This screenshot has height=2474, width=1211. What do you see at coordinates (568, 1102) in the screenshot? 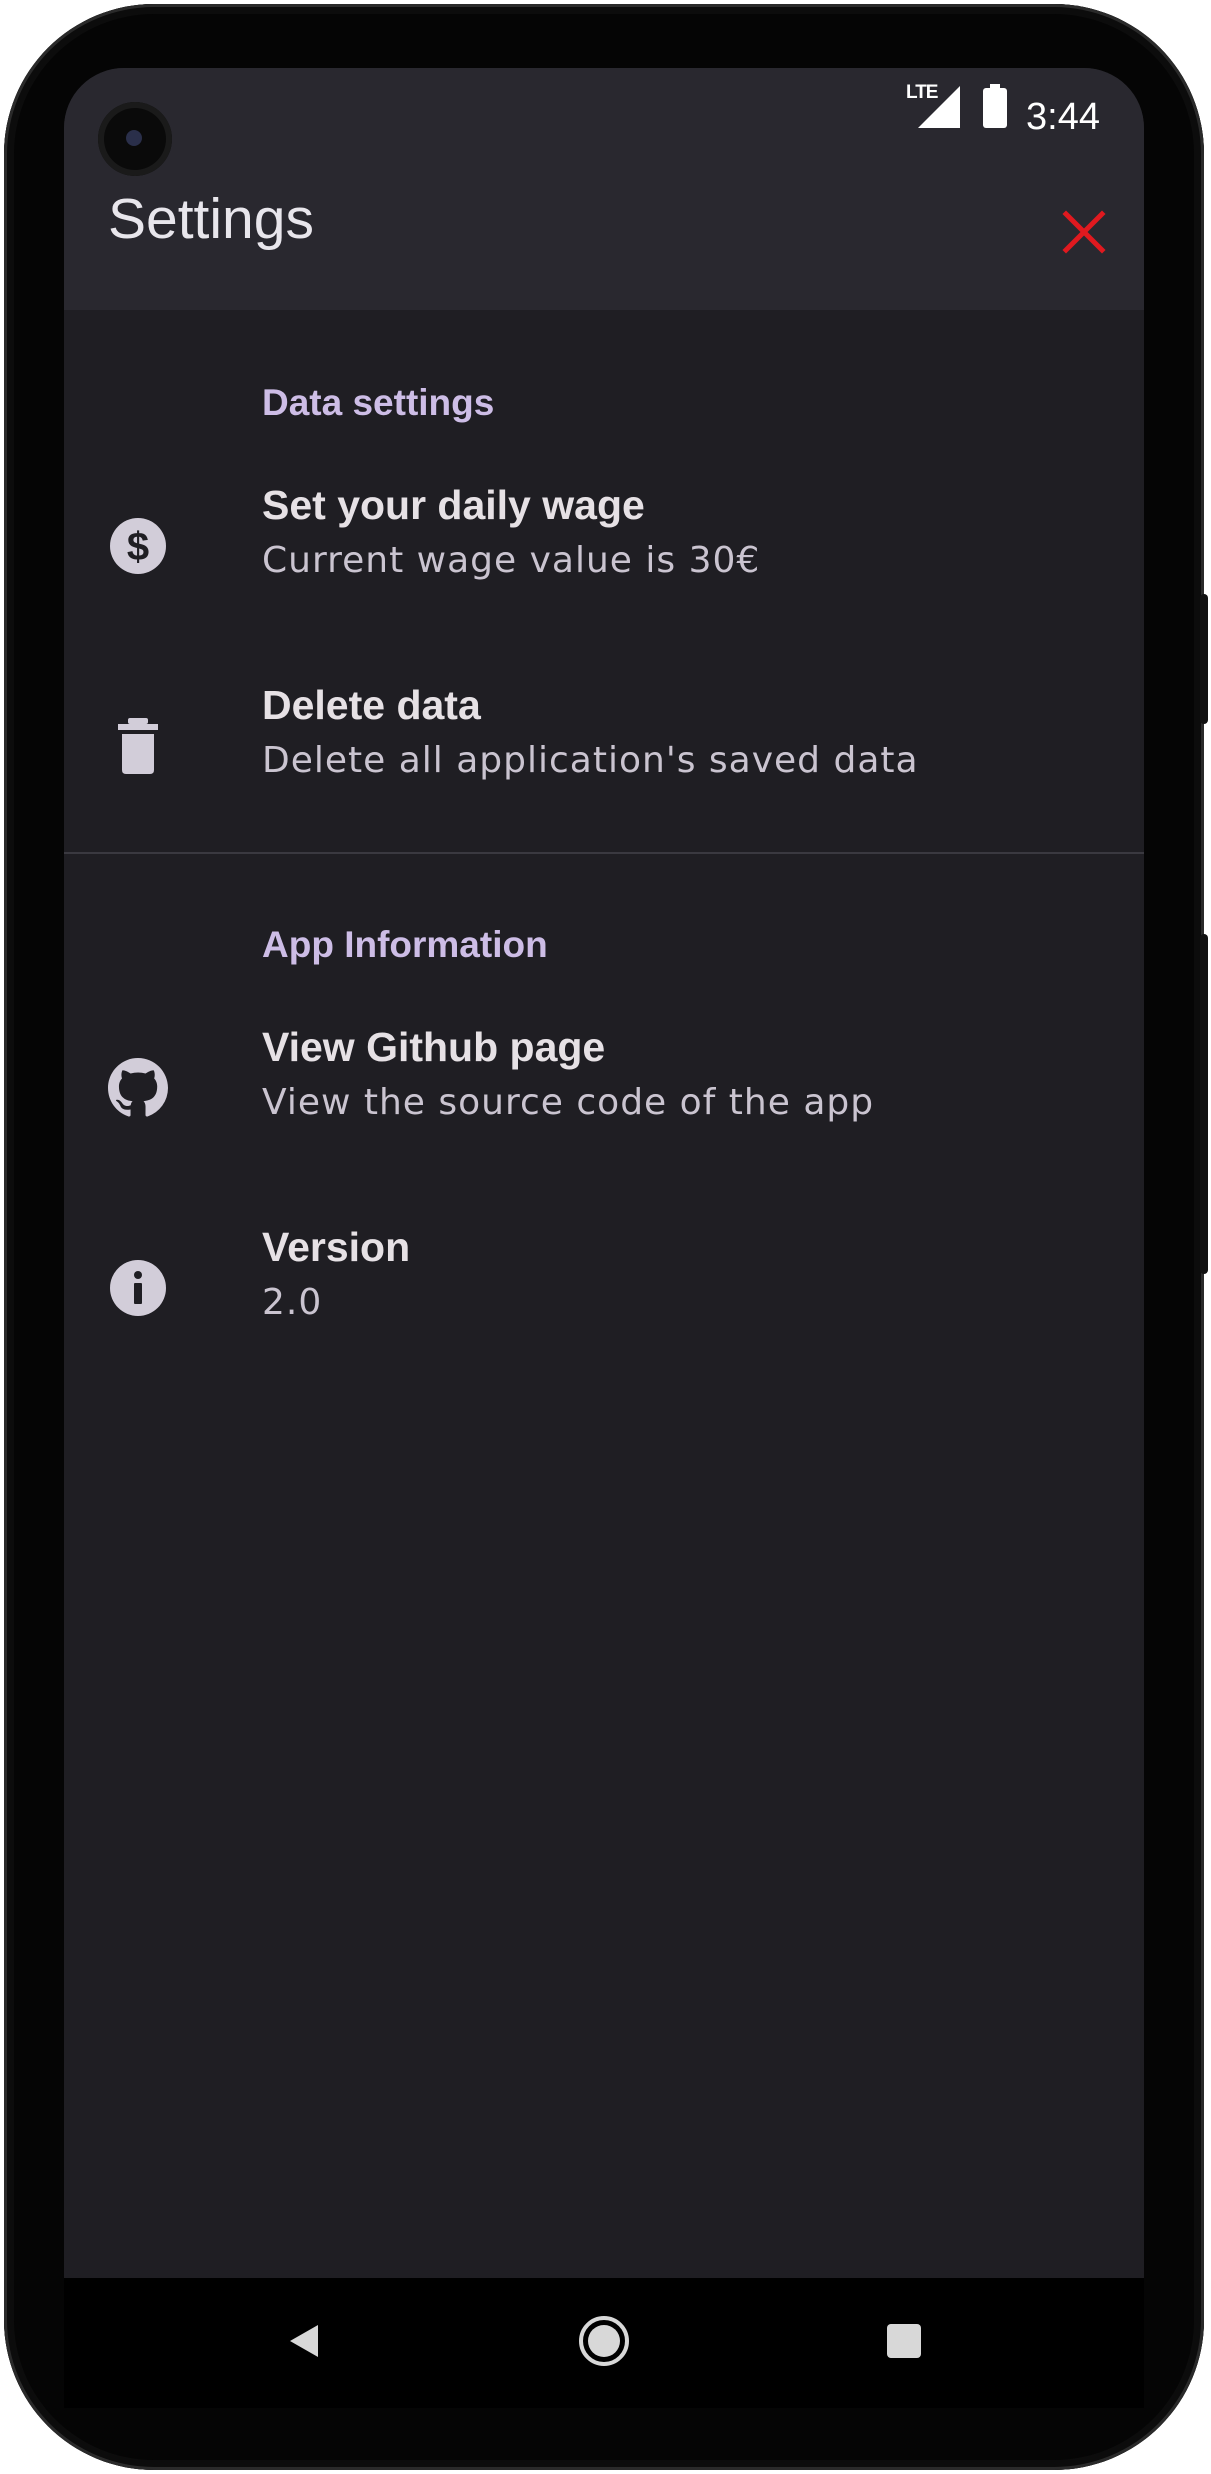
I see `item-subtitle: View the source code of the app` at bounding box center [568, 1102].